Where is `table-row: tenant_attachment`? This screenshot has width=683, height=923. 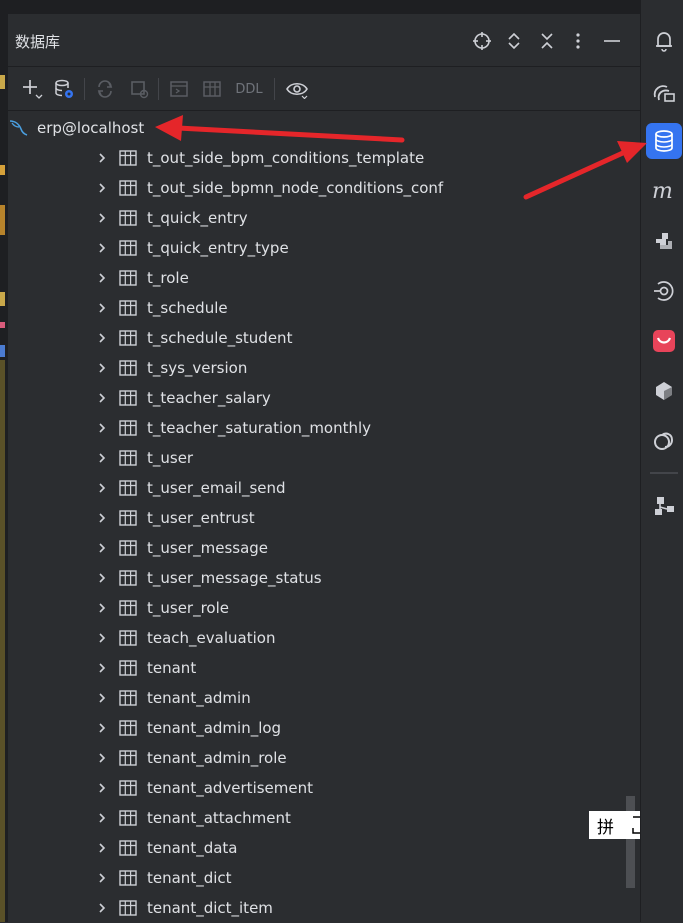 table-row: tenant_attachment is located at coordinates (193, 818).